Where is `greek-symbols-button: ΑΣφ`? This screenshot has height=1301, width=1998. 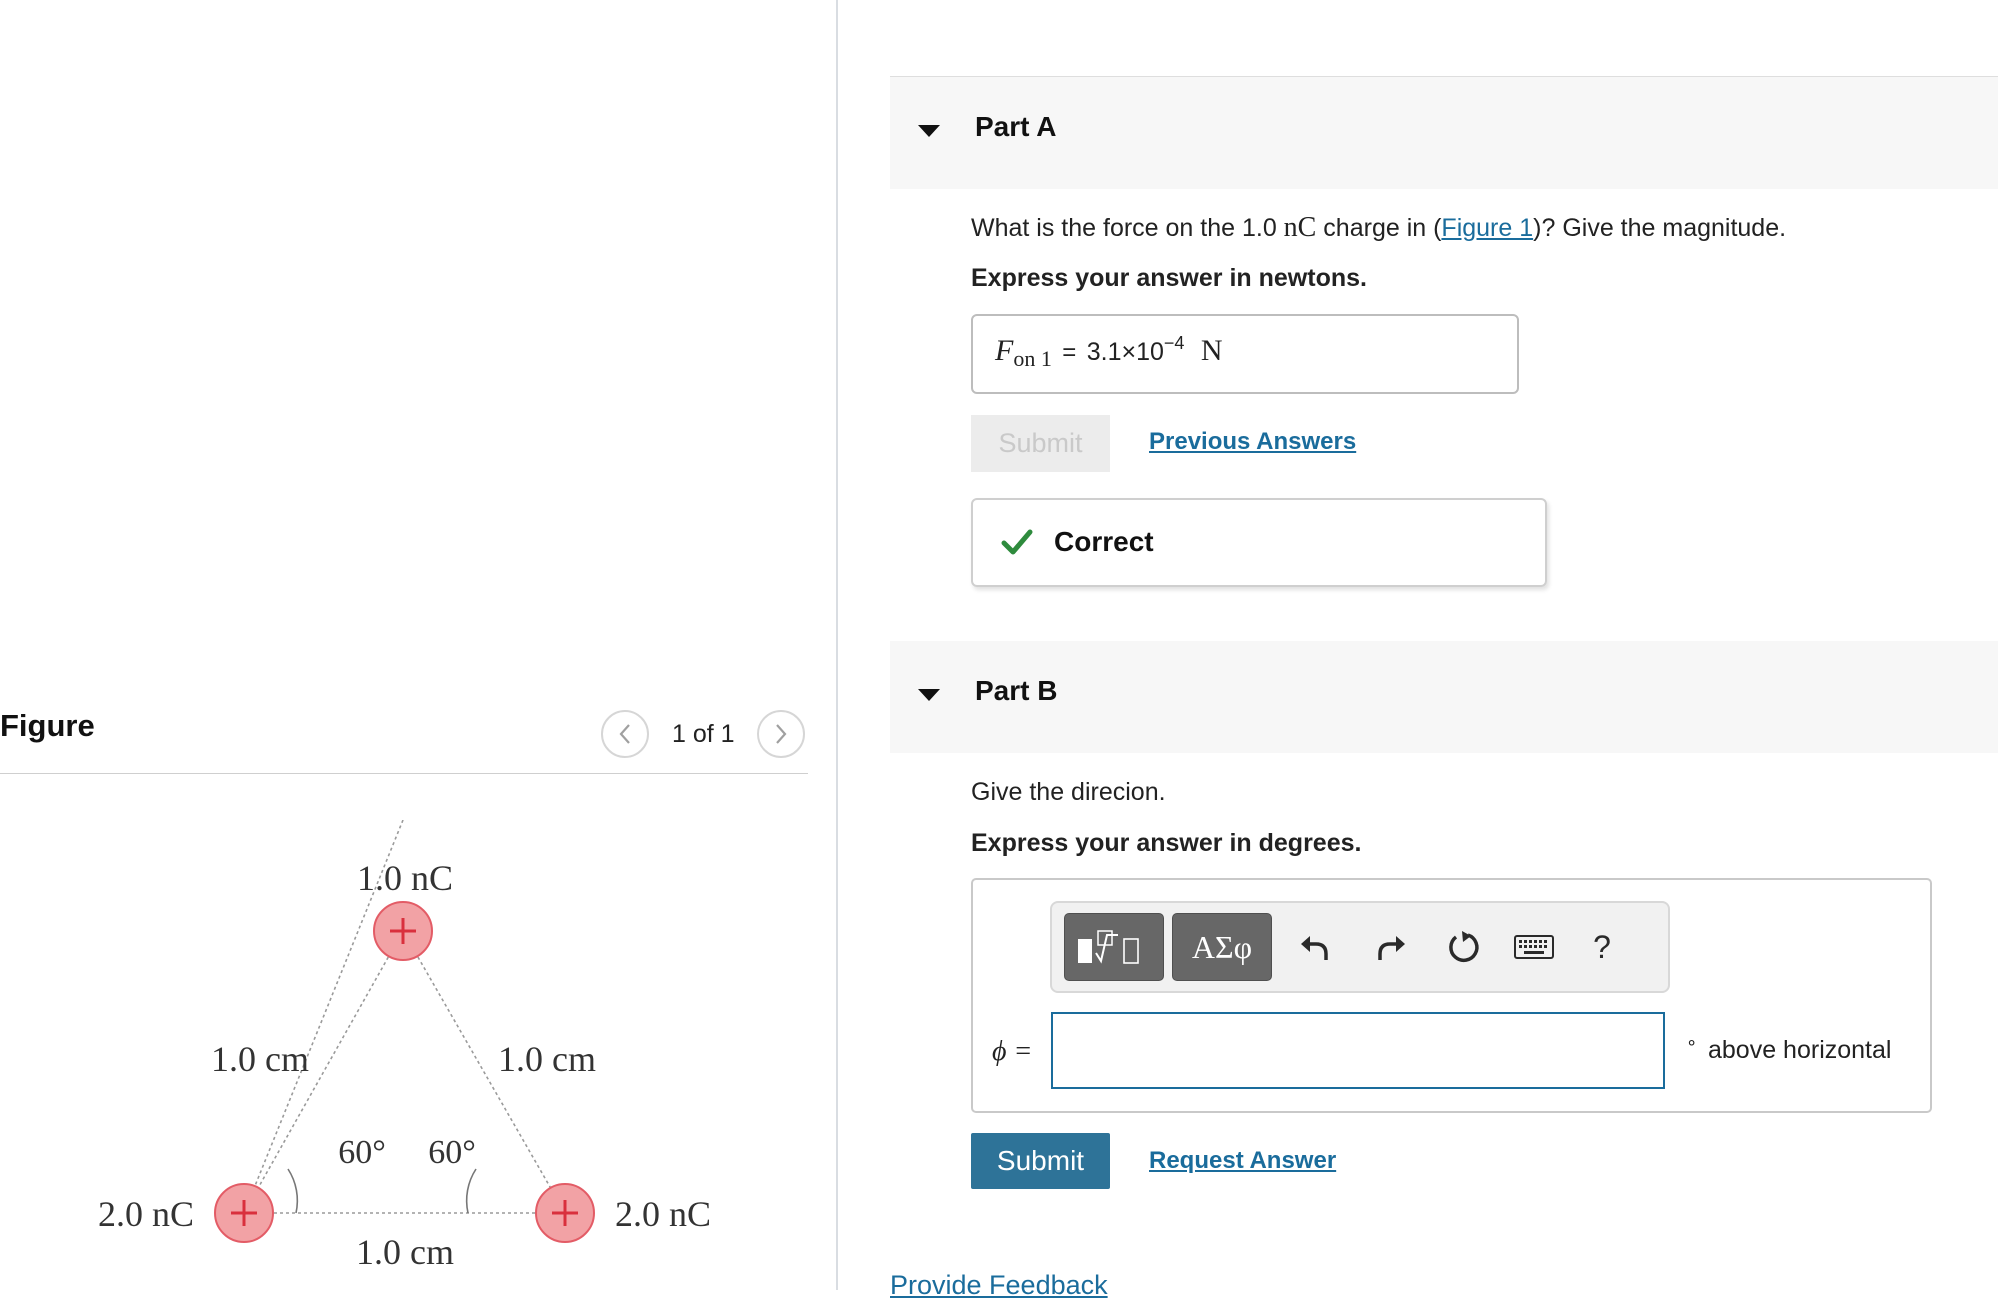
greek-symbols-button: ΑΣφ is located at coordinates (1222, 947).